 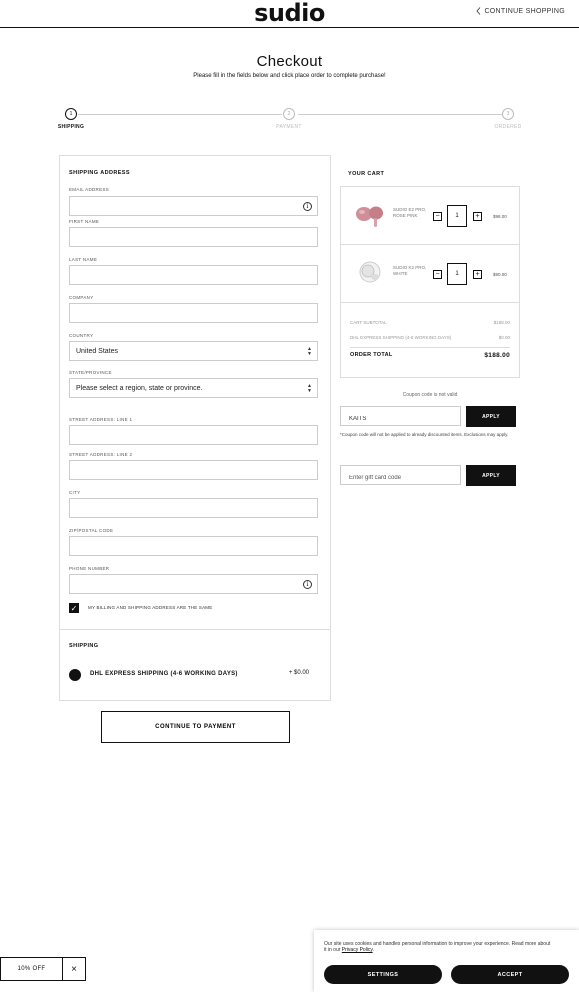 I want to click on privacy-policy-link: Privacy Policy, so click(x=357, y=950).